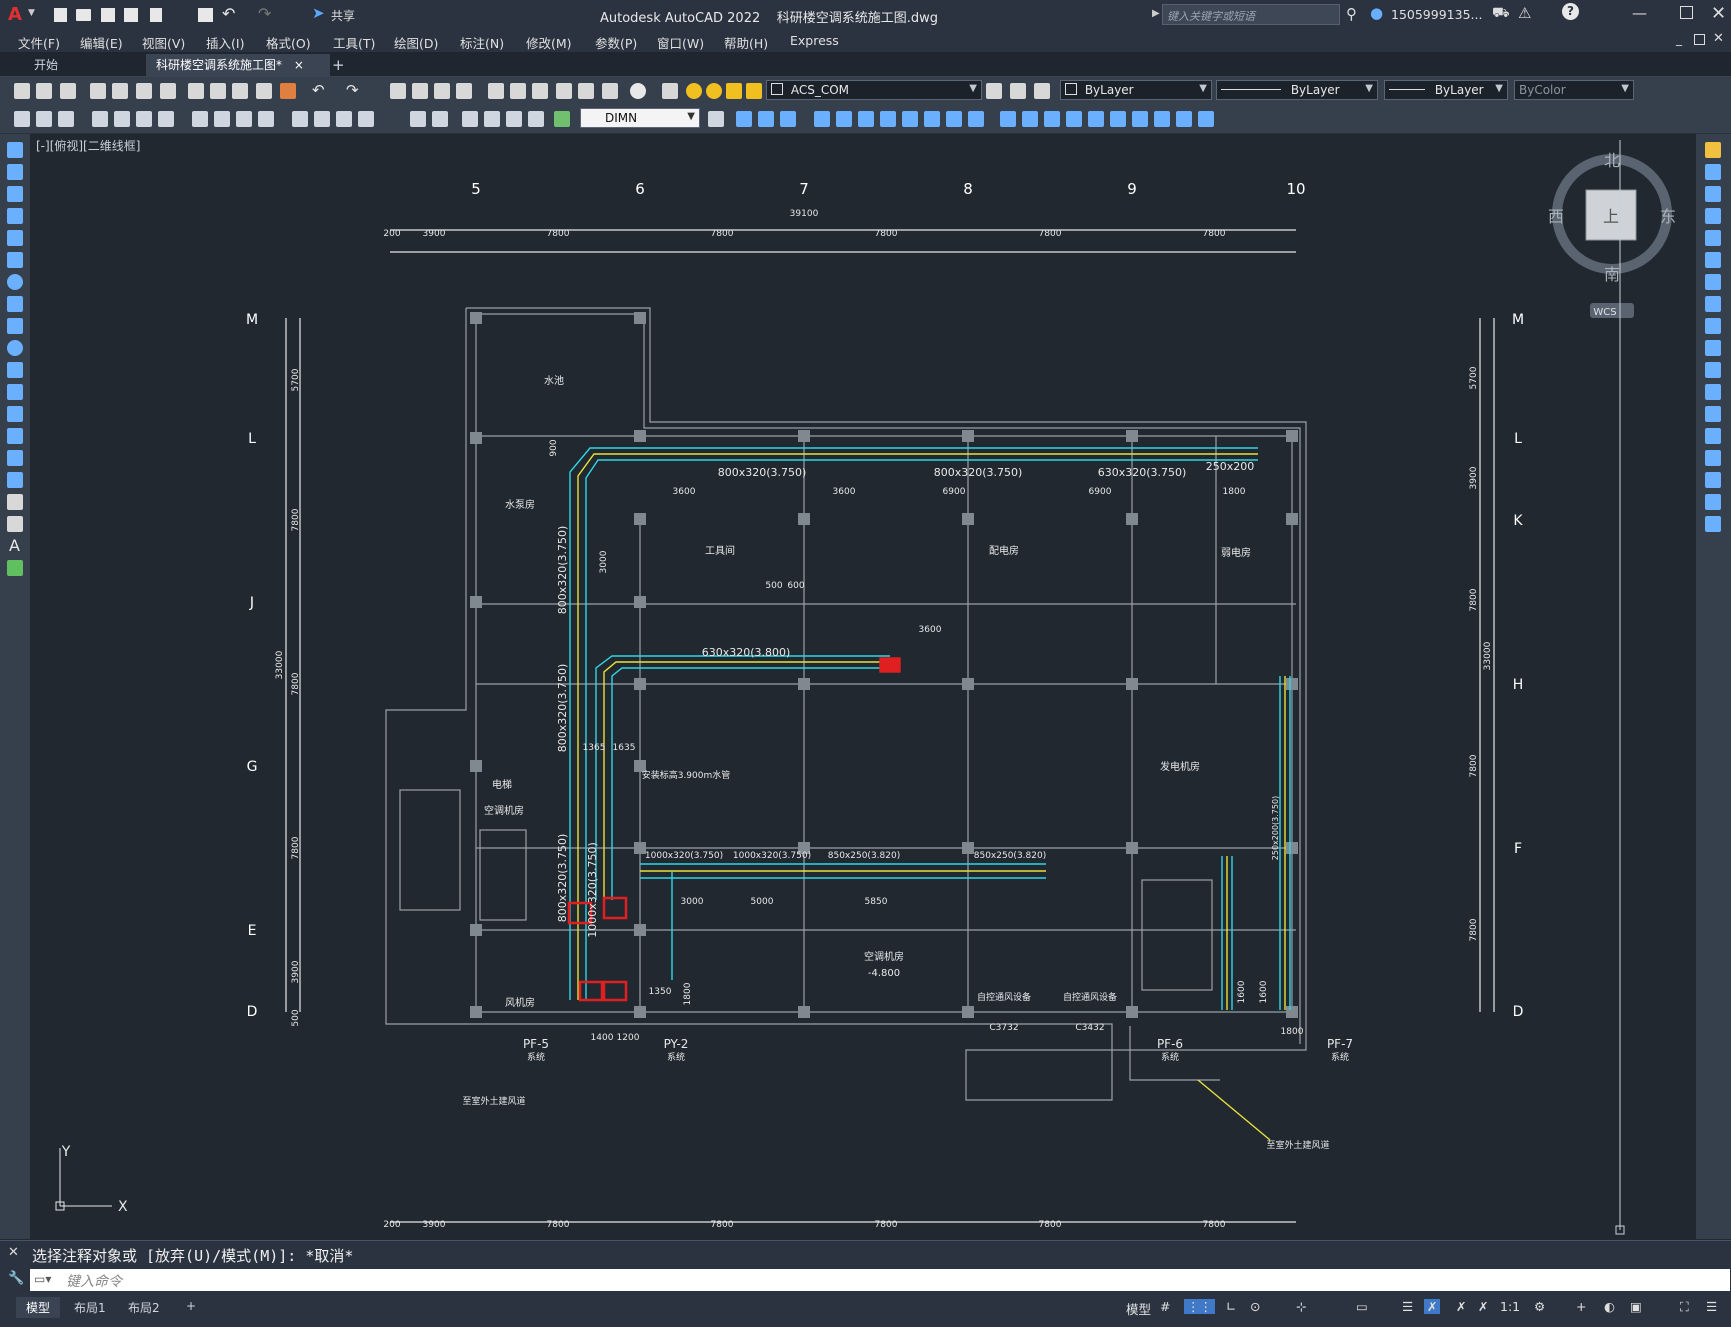 The image size is (1731, 1327). What do you see at coordinates (744, 119) in the screenshot?
I see `erase-icon` at bounding box center [744, 119].